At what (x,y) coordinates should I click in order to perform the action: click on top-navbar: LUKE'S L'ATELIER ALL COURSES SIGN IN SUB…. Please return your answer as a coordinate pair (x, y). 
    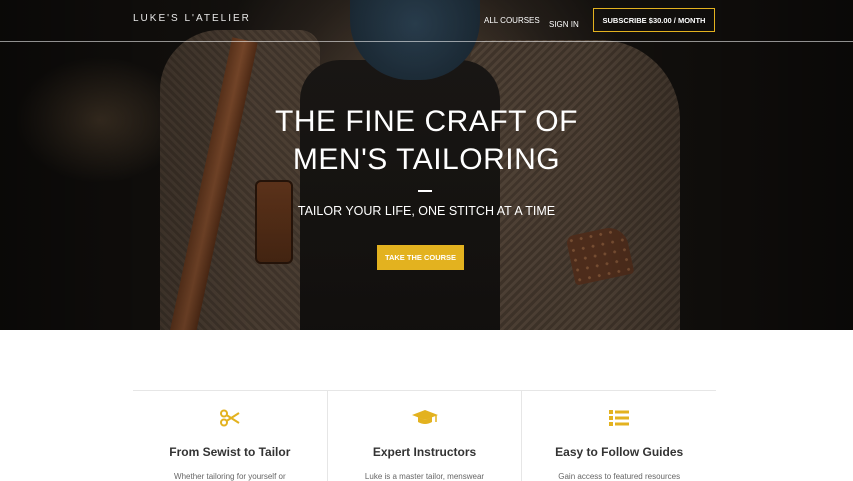
    Looking at the image, I should click on (426, 21).